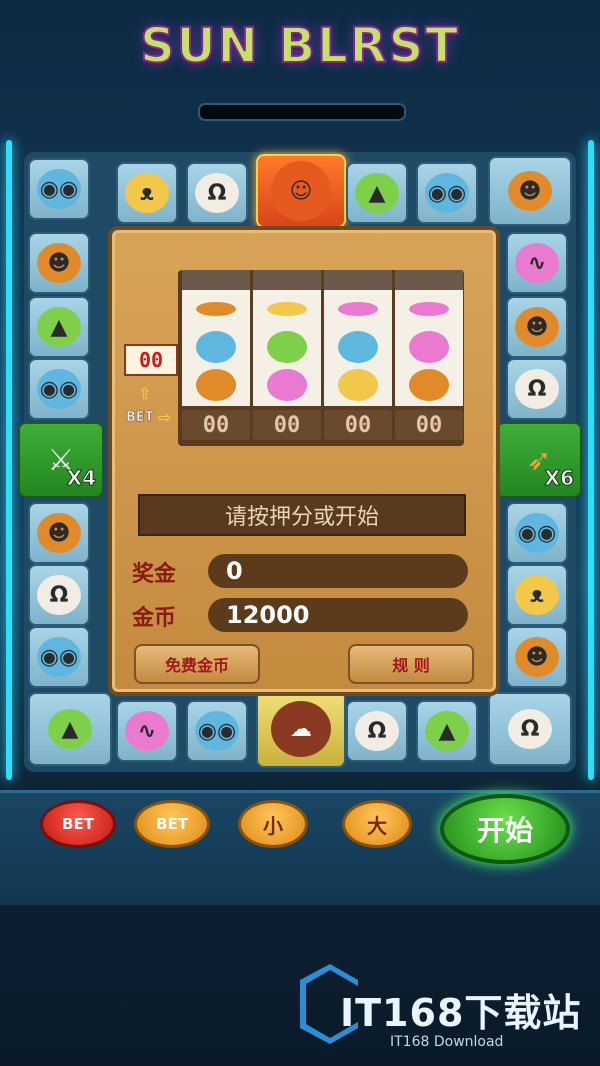  I want to click on watermark-sub-text: IT168 Download, so click(447, 1042).